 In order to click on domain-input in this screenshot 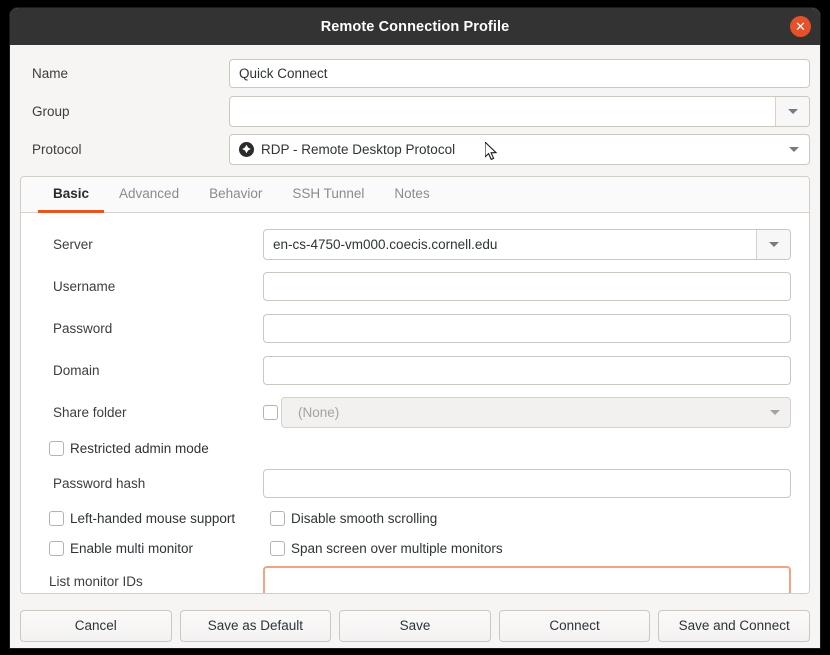, I will do `click(527, 370)`.